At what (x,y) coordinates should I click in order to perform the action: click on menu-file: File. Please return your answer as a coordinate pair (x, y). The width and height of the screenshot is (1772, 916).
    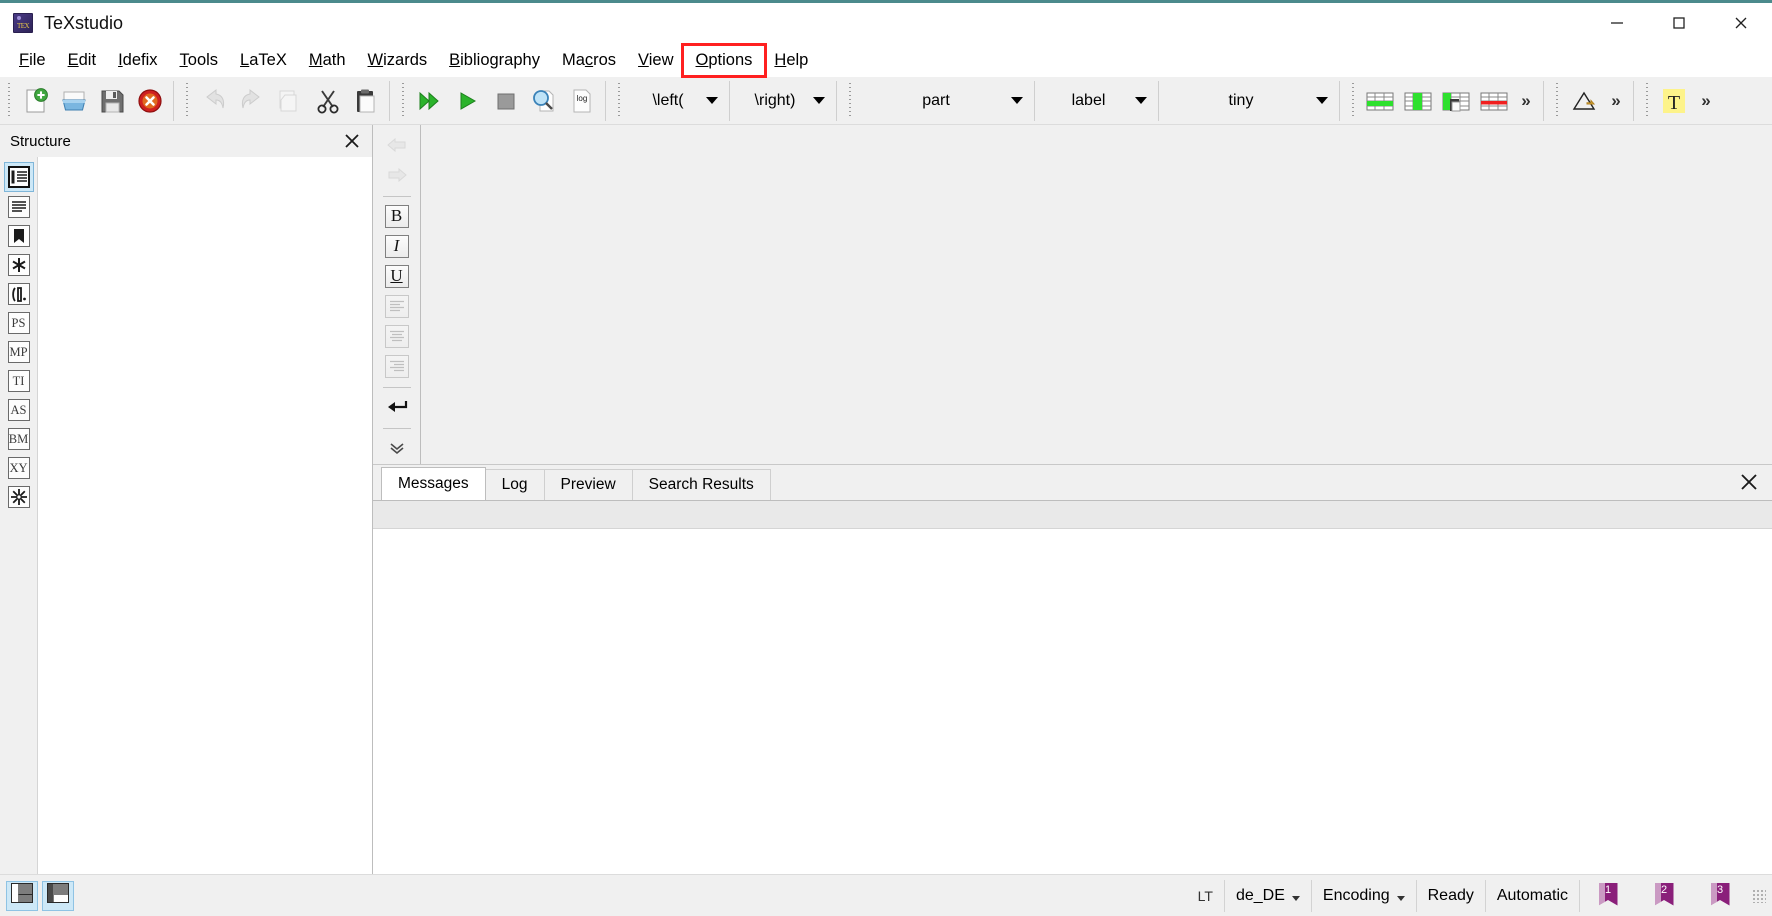
    Looking at the image, I should click on (32, 60).